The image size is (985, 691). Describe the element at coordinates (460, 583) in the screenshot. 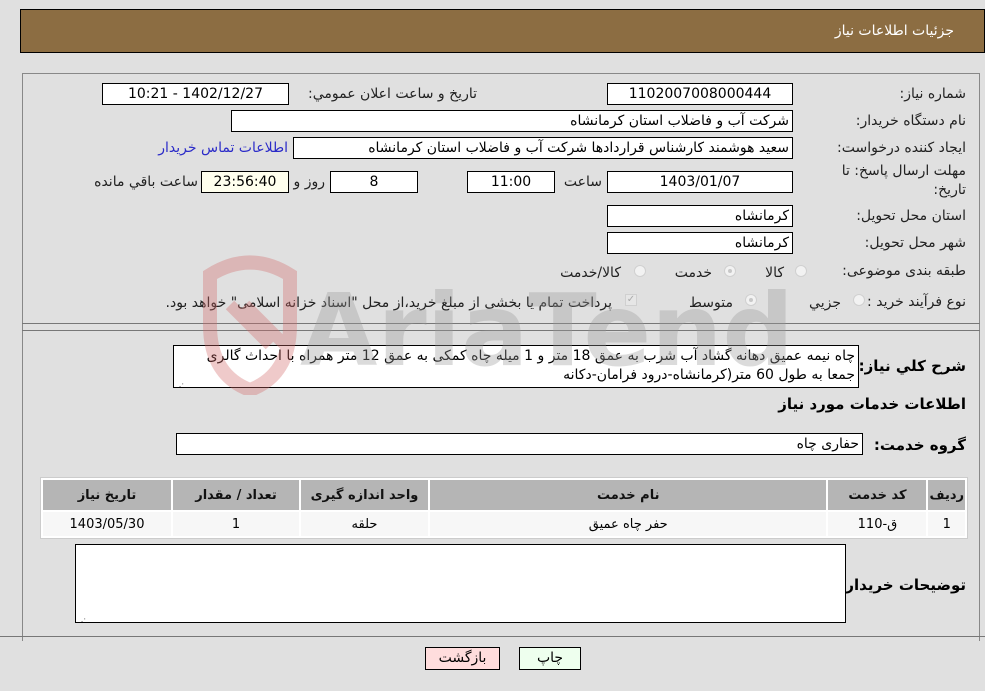

I see `buyer-notes-textarea: ⋰` at that location.